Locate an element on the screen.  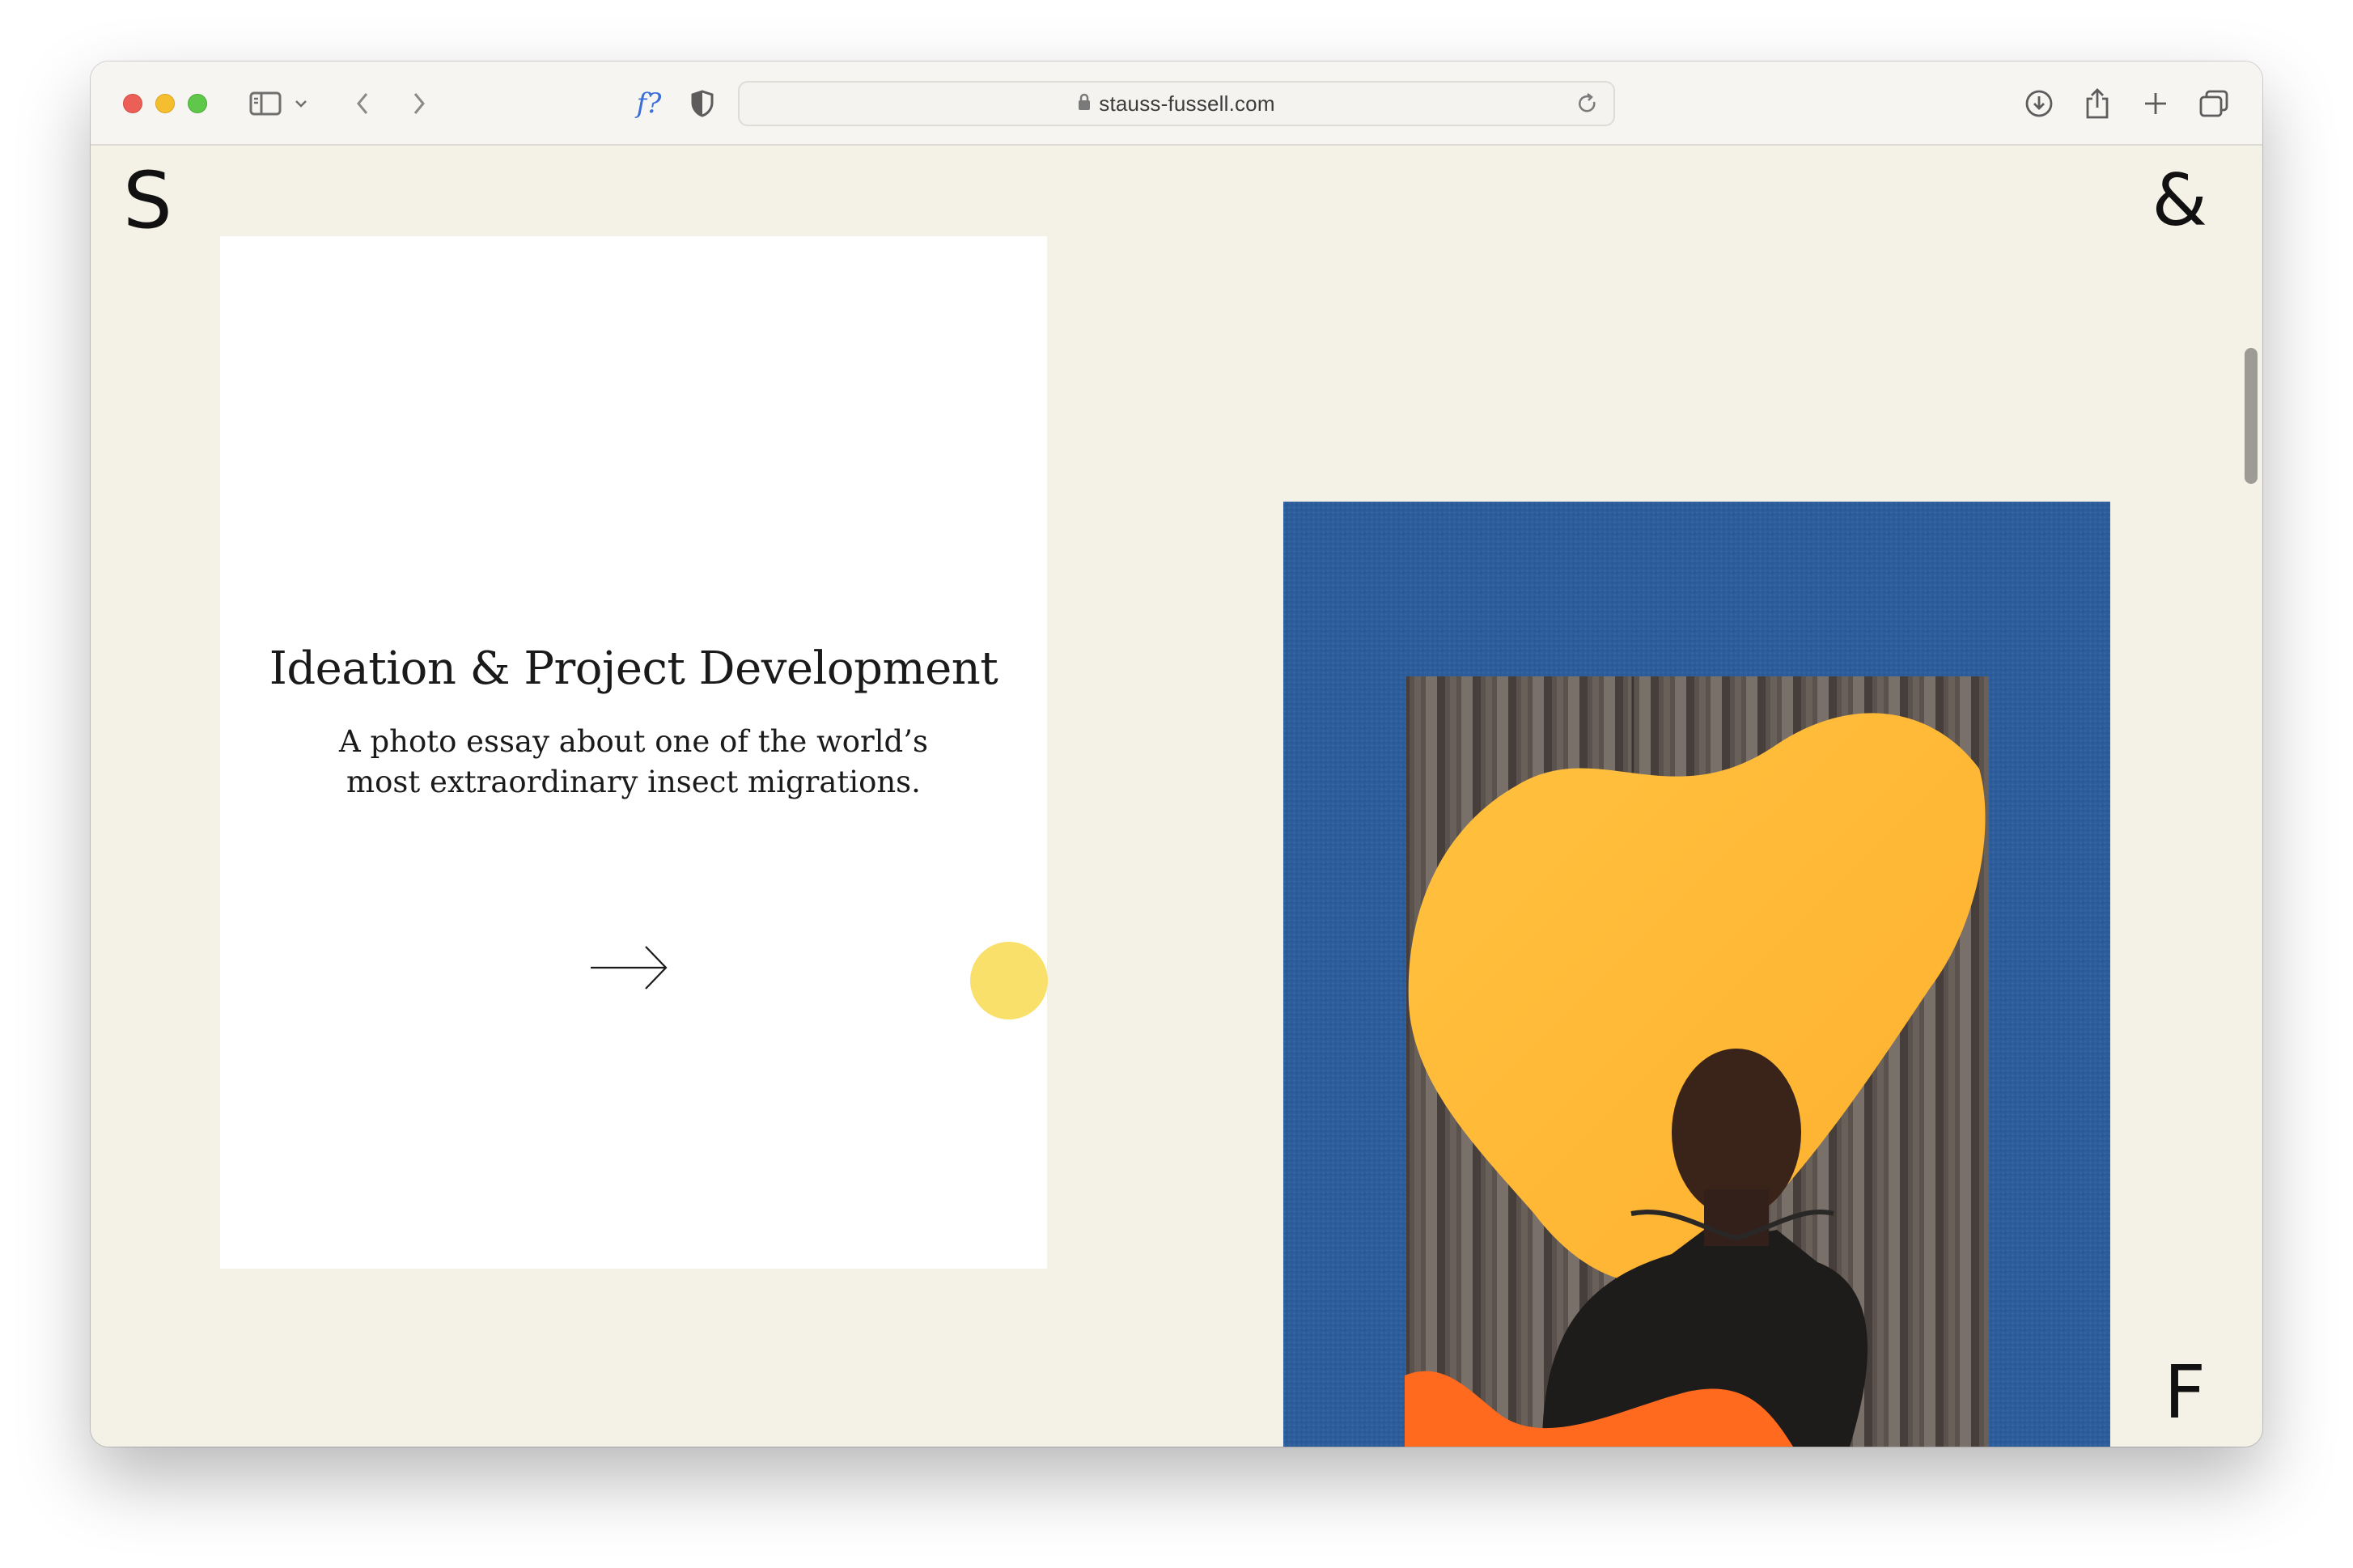
site-logo-s: S is located at coordinates (148, 201).